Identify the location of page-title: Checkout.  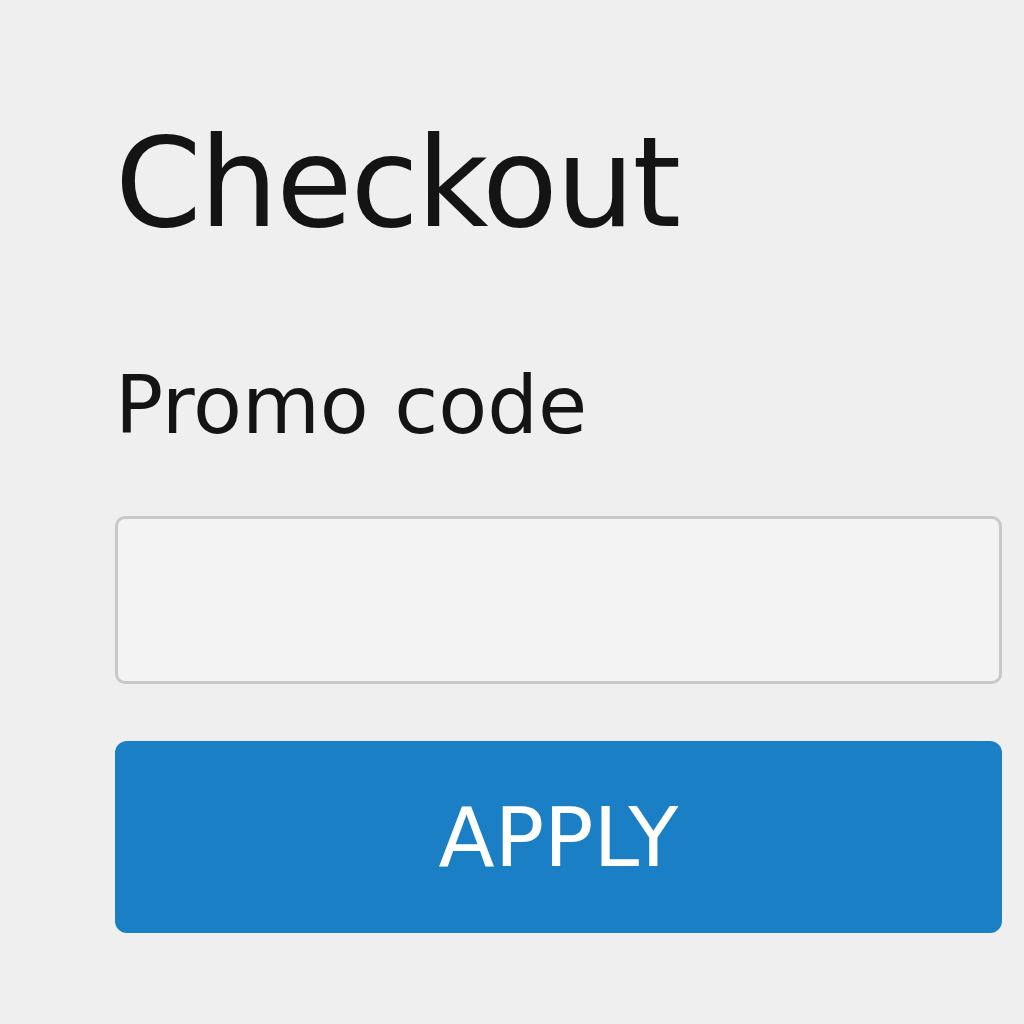
(398, 183).